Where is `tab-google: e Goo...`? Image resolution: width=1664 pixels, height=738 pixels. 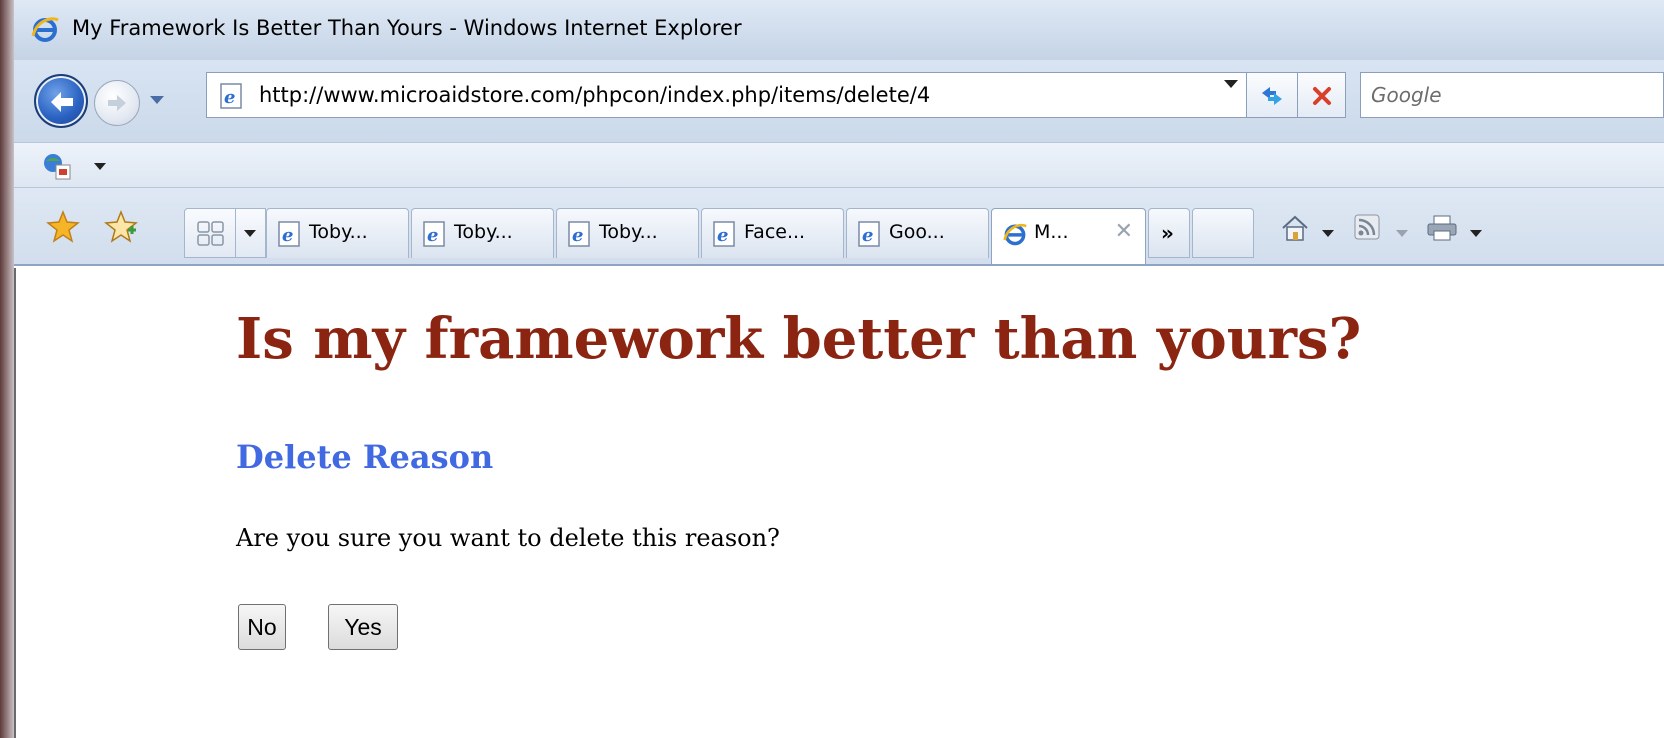
tab-google: e Goo... is located at coordinates (917, 233).